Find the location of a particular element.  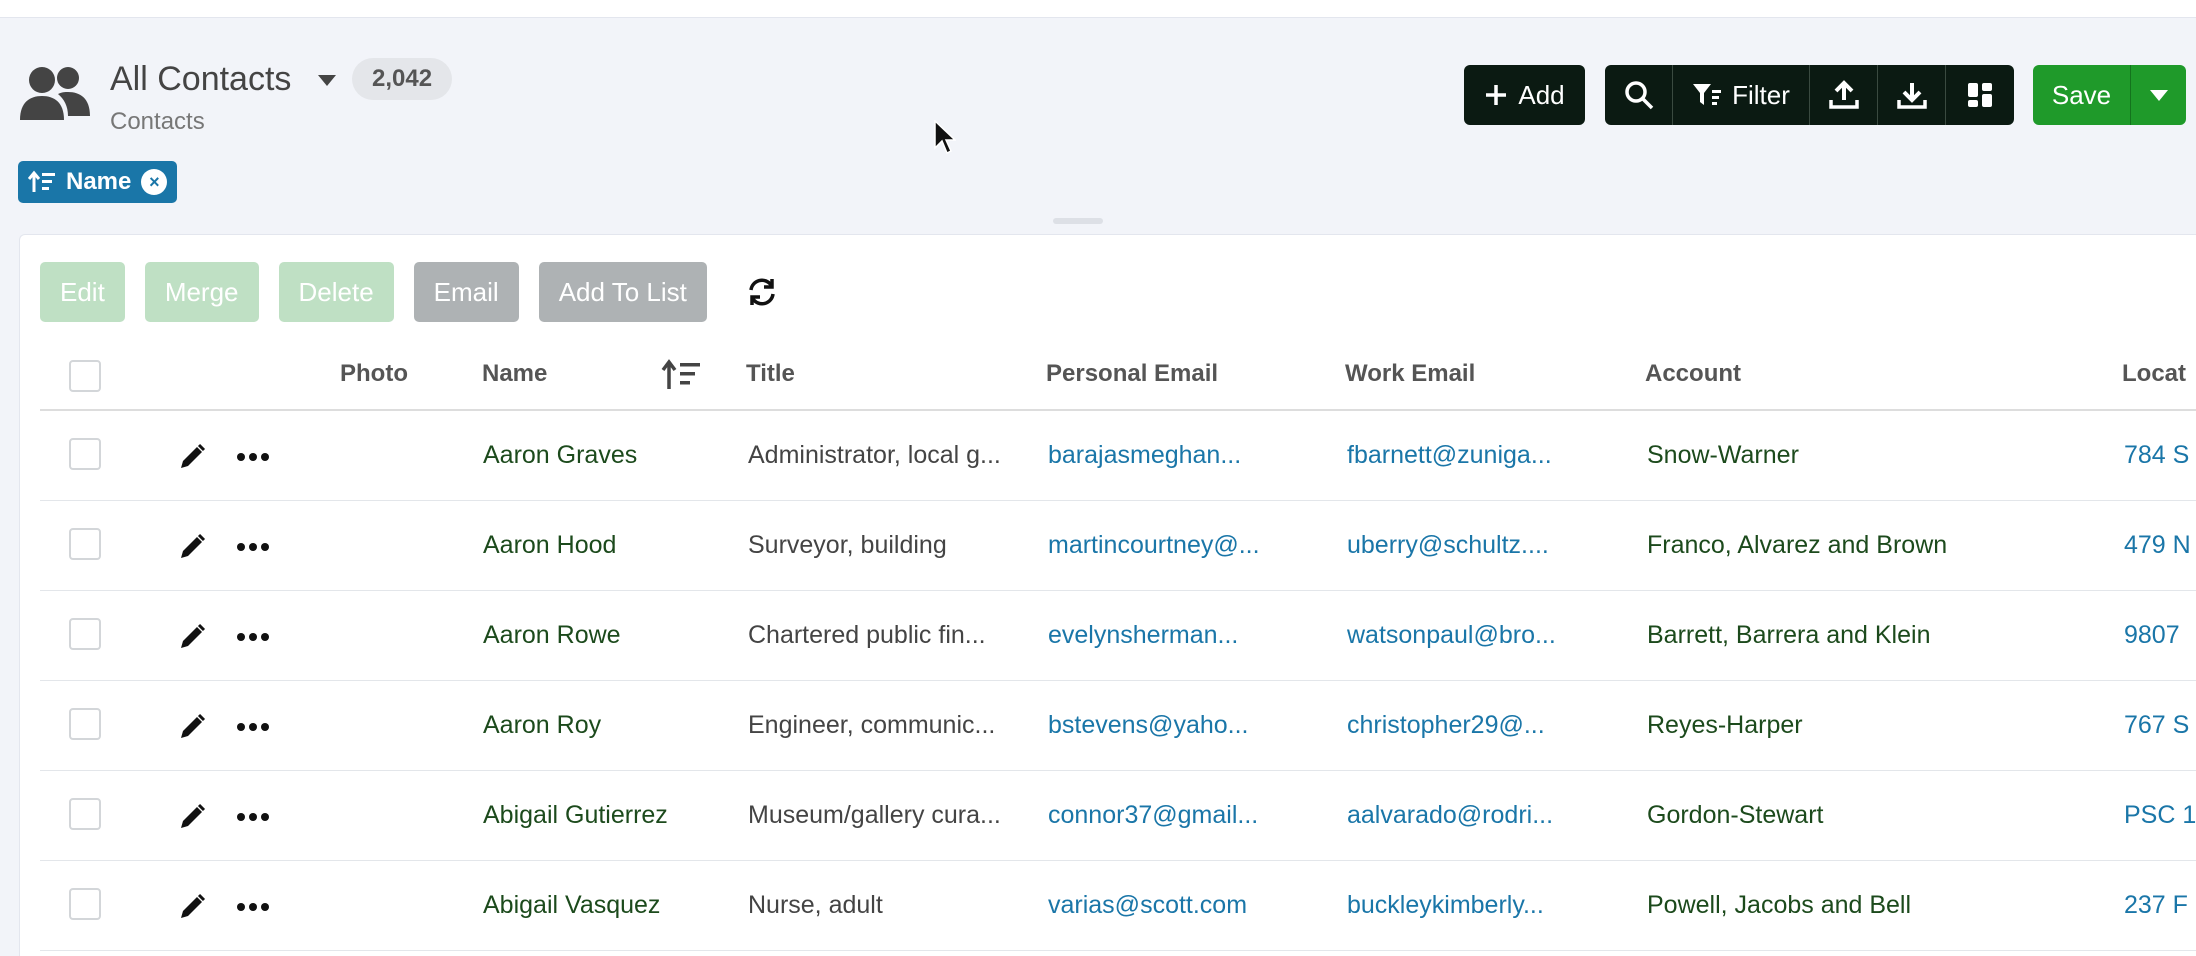

top-strip is located at coordinates (1098, 9).